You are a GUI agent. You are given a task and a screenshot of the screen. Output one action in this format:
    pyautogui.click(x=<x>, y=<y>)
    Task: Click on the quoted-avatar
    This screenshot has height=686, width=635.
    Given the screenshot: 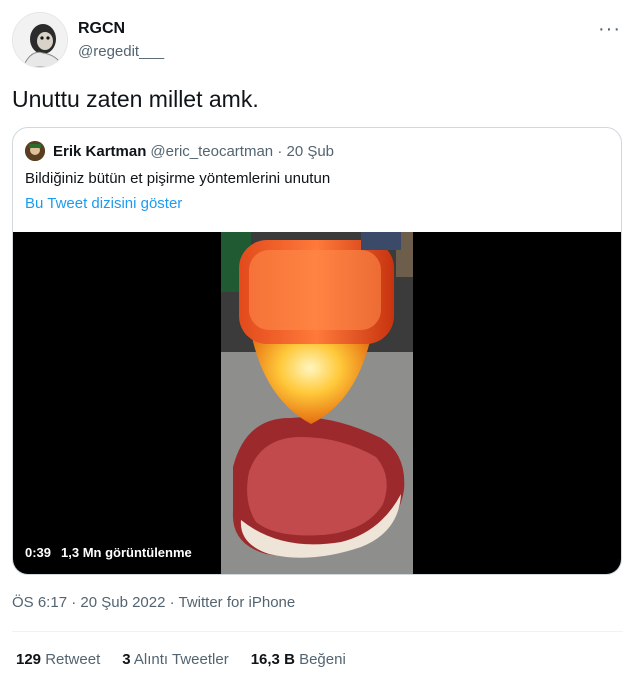 What is the action you would take?
    pyautogui.click(x=35, y=151)
    